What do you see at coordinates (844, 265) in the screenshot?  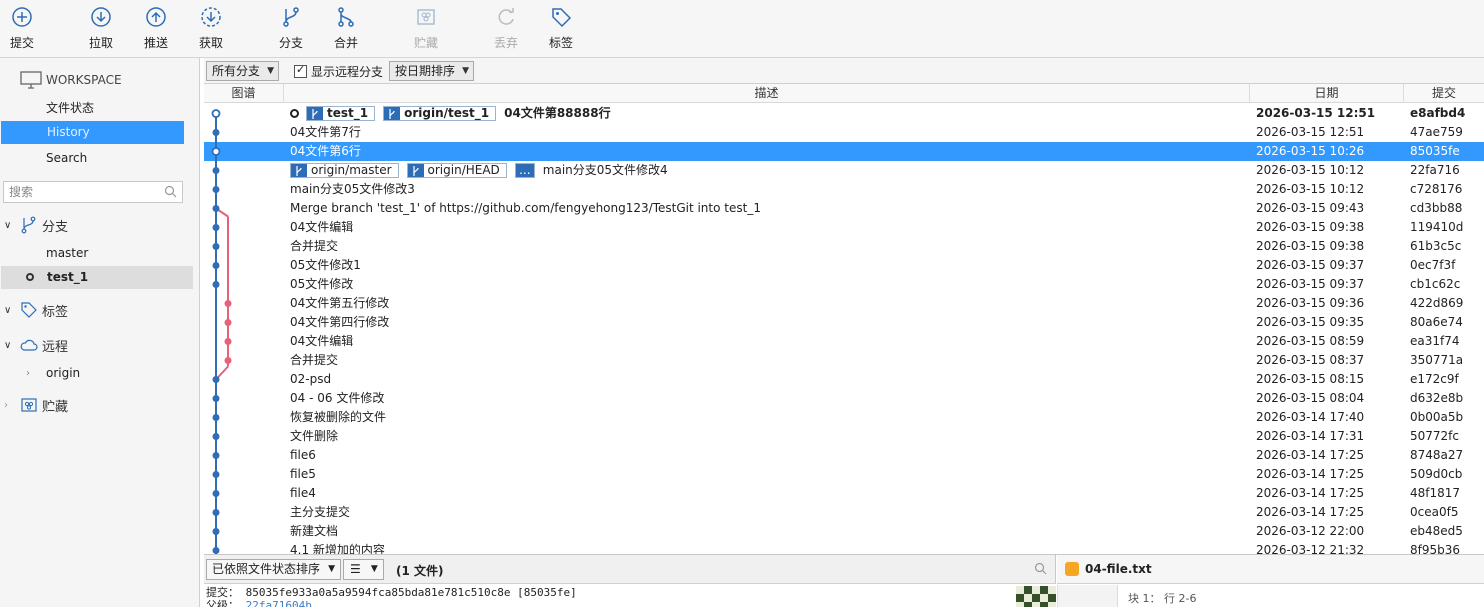 I see `commit-row: 05文件修改1 2026-03-15 09:37 0ec7f3f` at bounding box center [844, 265].